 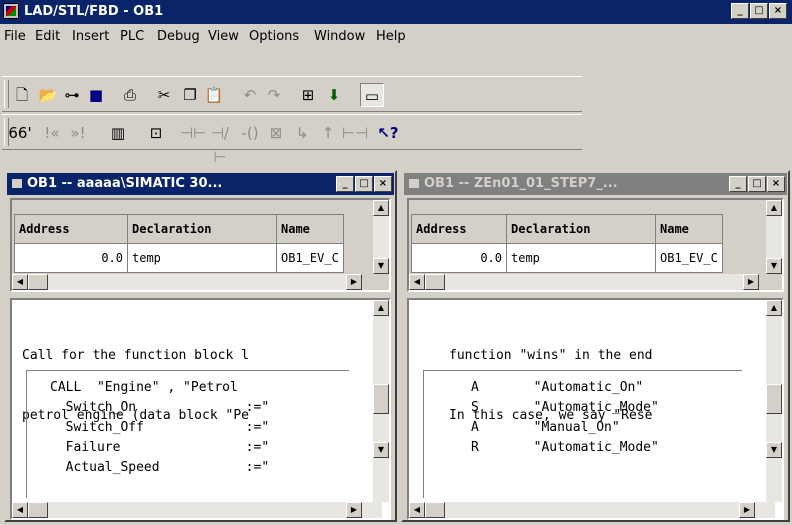 What do you see at coordinates (48, 95) in the screenshot?
I see `open-icon: 📂` at bounding box center [48, 95].